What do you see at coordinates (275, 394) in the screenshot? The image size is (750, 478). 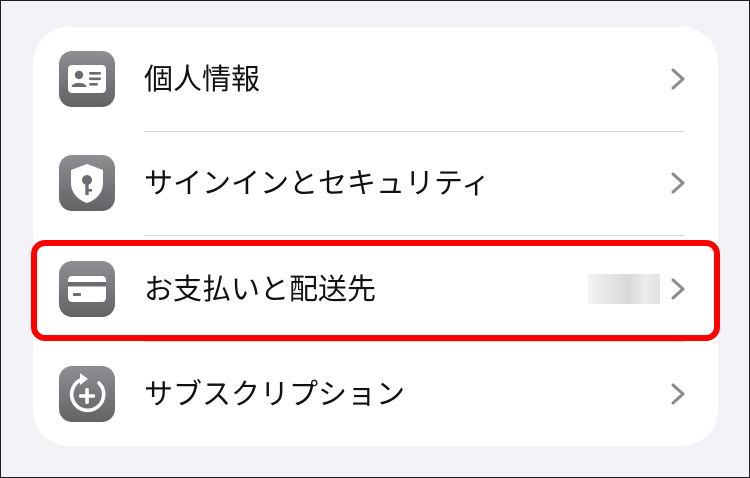 I see `settings-item-label: サブスクリプション` at bounding box center [275, 394].